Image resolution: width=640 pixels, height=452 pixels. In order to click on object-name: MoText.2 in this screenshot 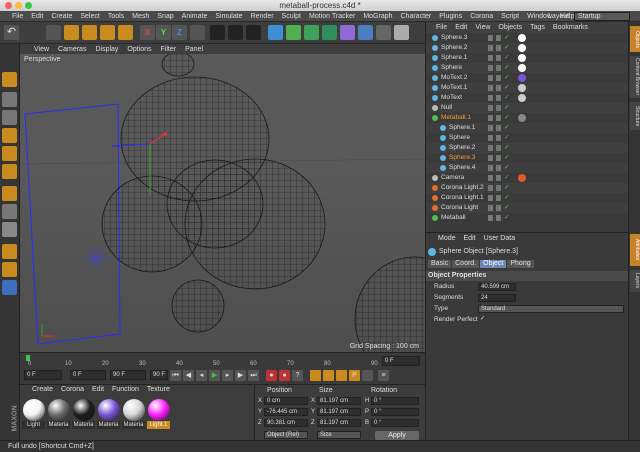, I will do `click(454, 78)`.